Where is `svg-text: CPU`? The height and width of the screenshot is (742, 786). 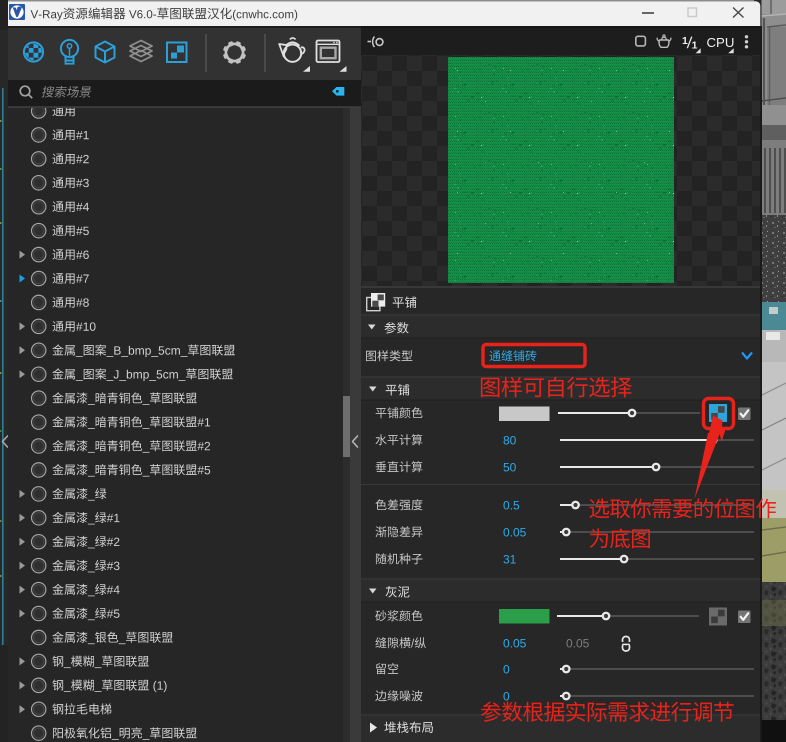
svg-text: CPU is located at coordinates (721, 42).